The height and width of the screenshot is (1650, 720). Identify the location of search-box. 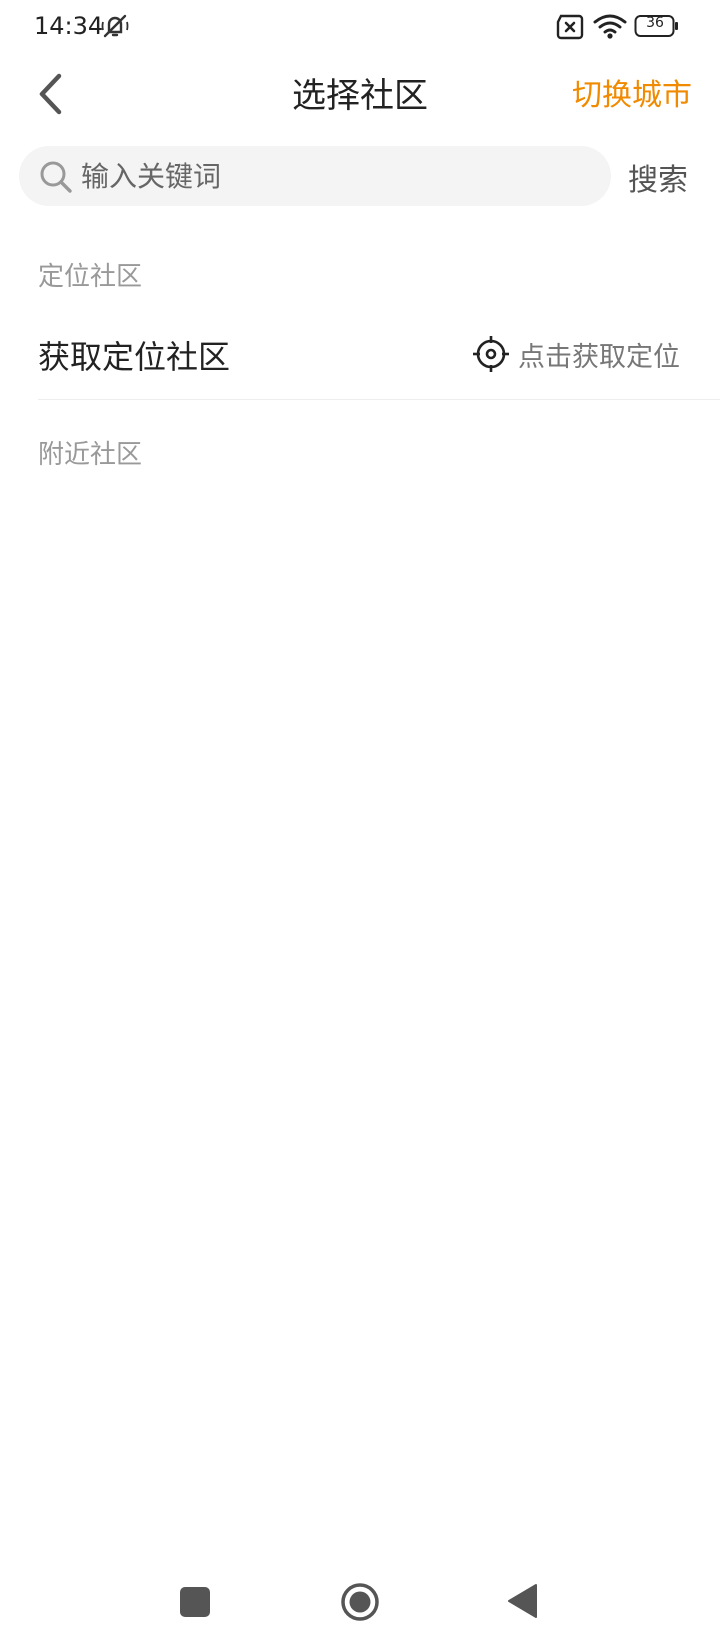
(315, 176).